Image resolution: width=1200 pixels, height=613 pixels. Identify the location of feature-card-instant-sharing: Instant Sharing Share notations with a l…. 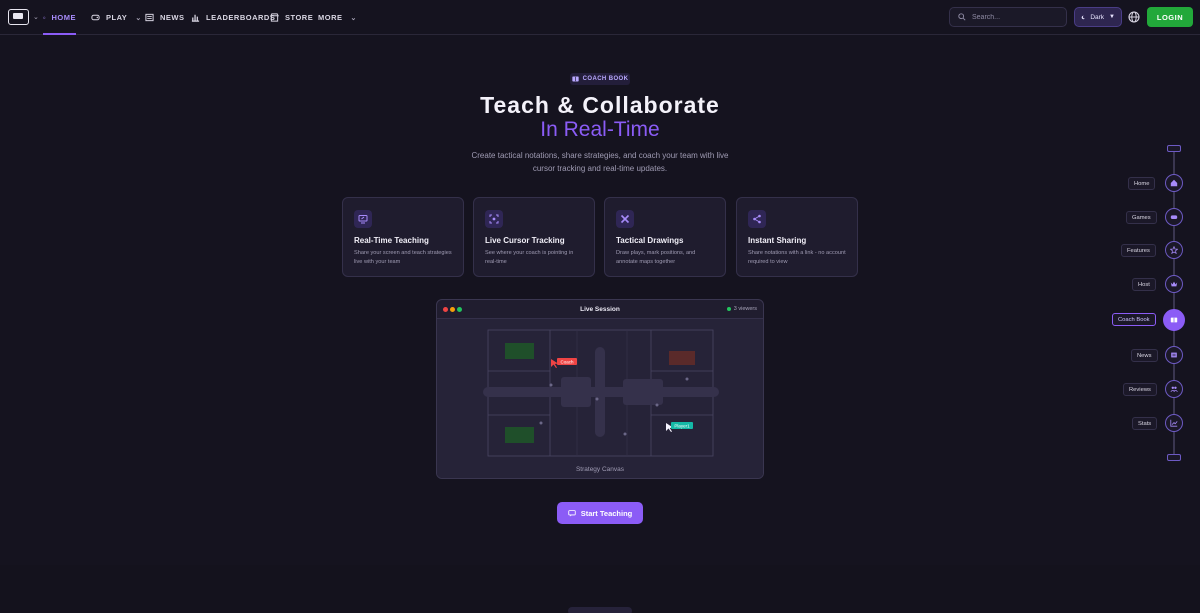
(797, 237).